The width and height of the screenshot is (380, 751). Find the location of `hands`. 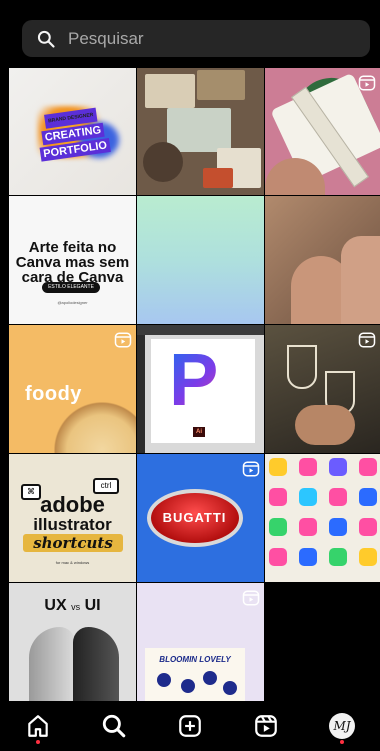

hands is located at coordinates (325, 425).